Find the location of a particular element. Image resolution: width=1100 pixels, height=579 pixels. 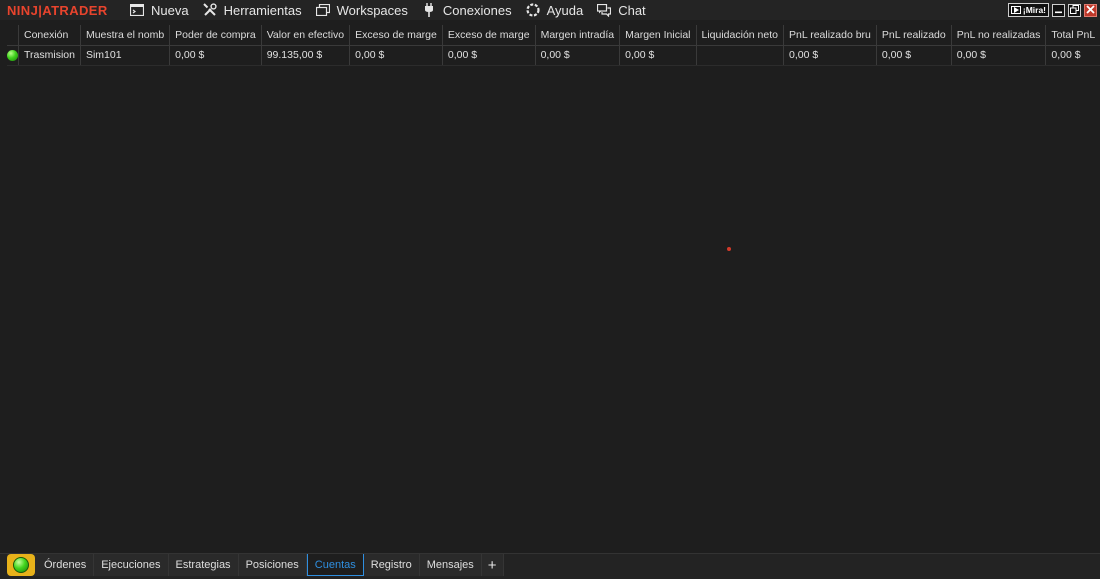

tab-ordenes: Órdenes is located at coordinates (66, 565).